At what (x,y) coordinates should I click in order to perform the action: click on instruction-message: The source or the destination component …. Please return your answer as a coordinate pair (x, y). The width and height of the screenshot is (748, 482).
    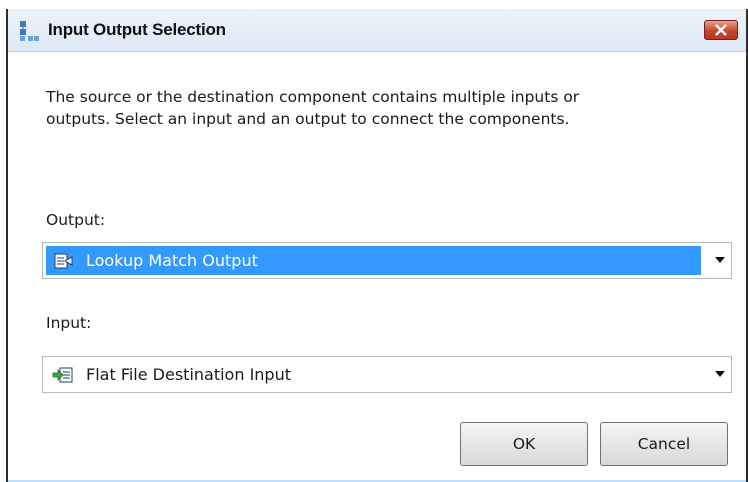
    Looking at the image, I should click on (376, 108).